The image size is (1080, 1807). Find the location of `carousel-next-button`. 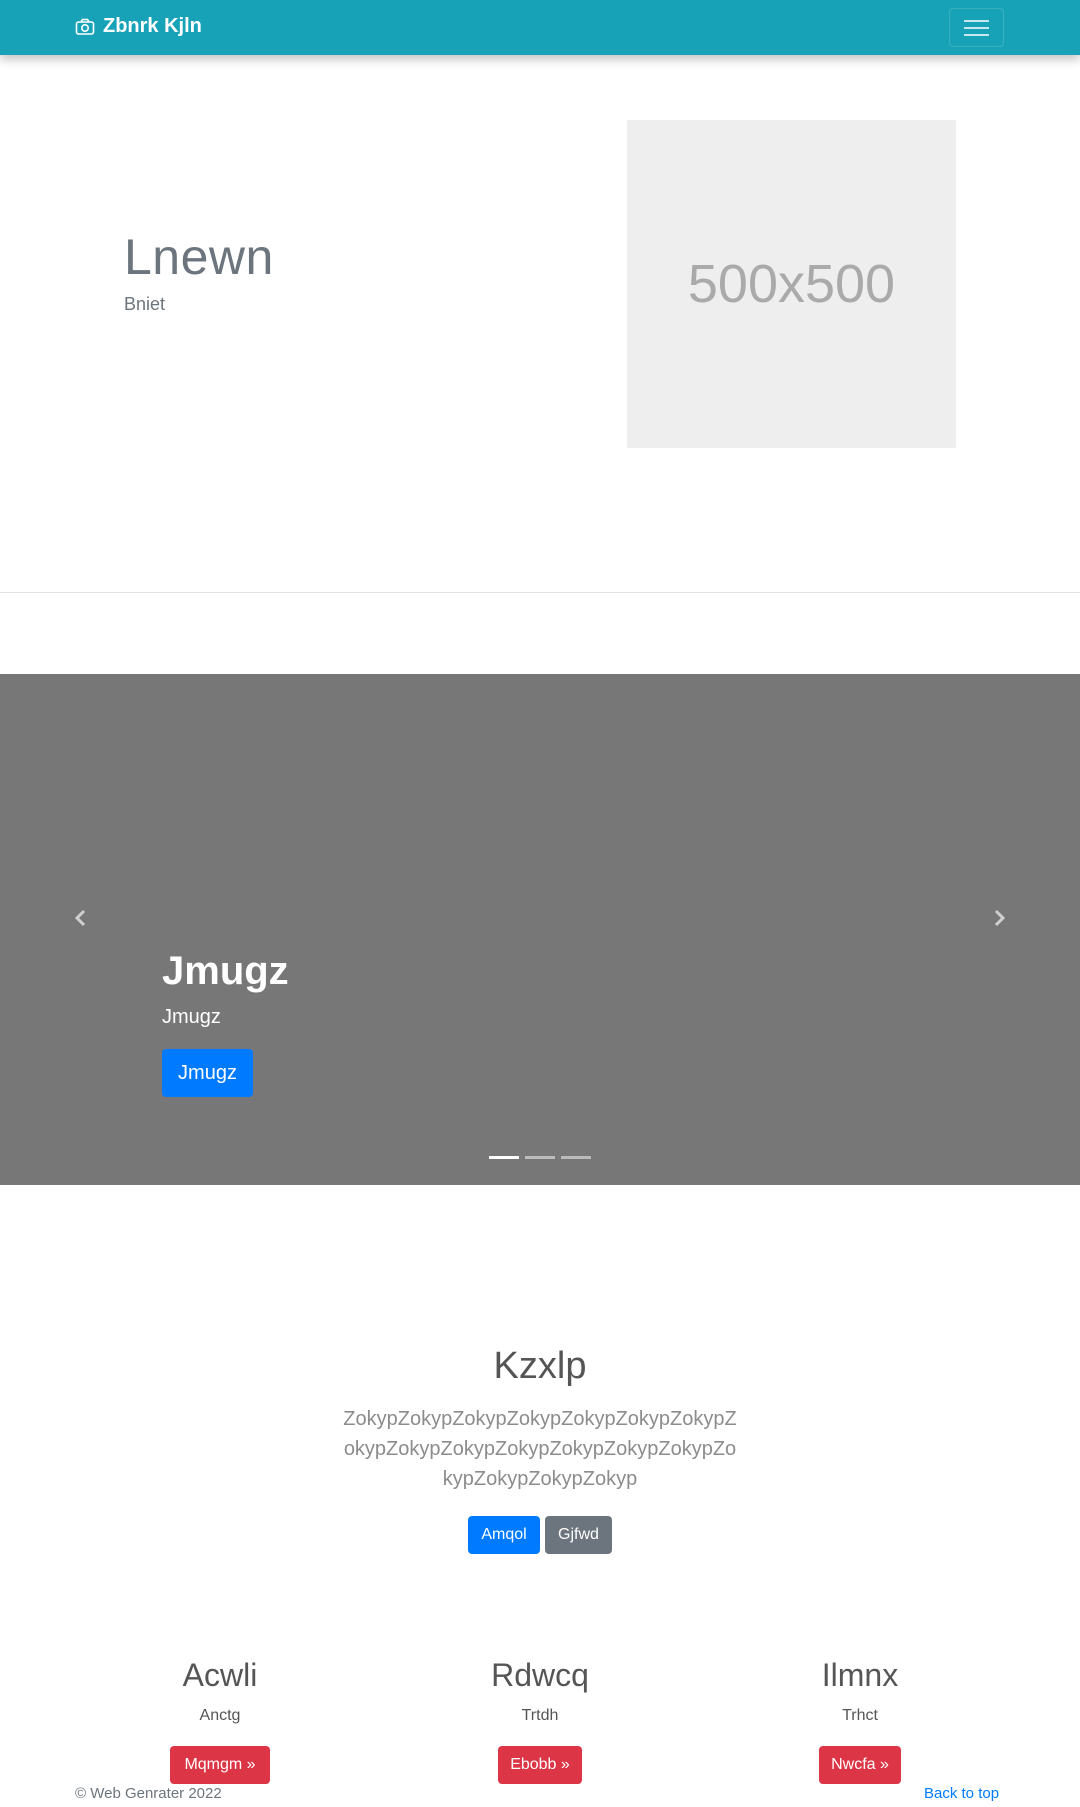

carousel-next-button is located at coordinates (999, 918).